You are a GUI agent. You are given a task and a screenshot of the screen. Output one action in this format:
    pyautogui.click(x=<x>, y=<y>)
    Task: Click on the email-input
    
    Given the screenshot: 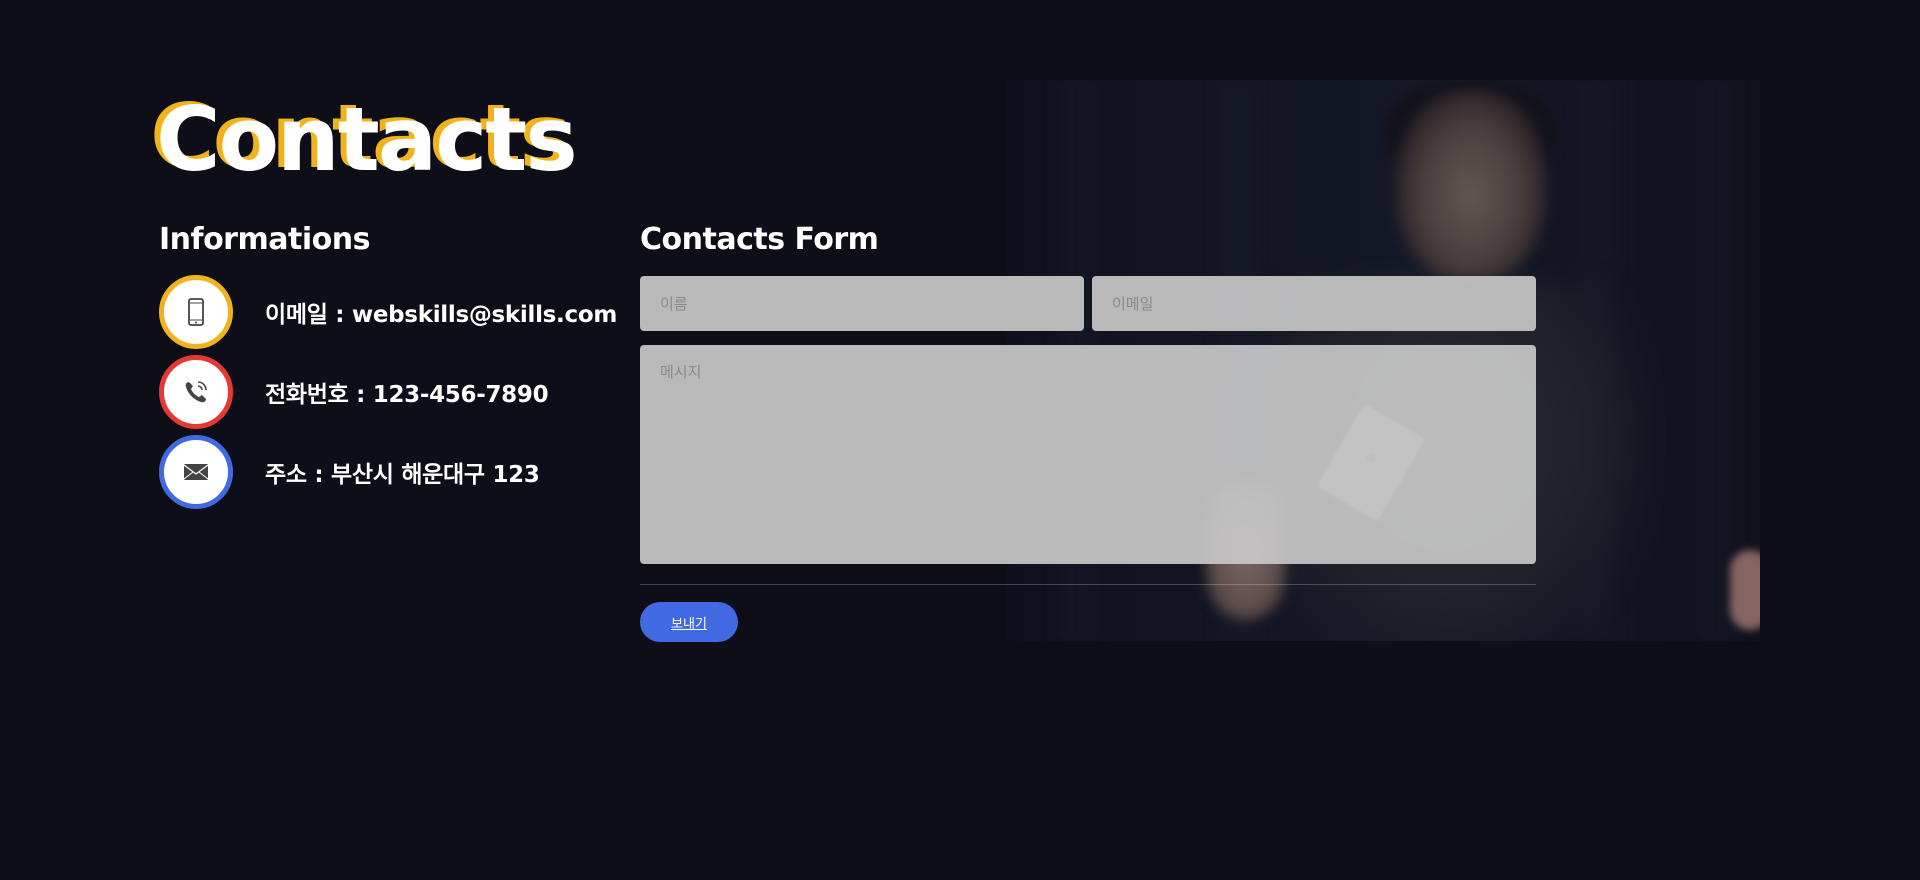 What is the action you would take?
    pyautogui.click(x=1314, y=303)
    